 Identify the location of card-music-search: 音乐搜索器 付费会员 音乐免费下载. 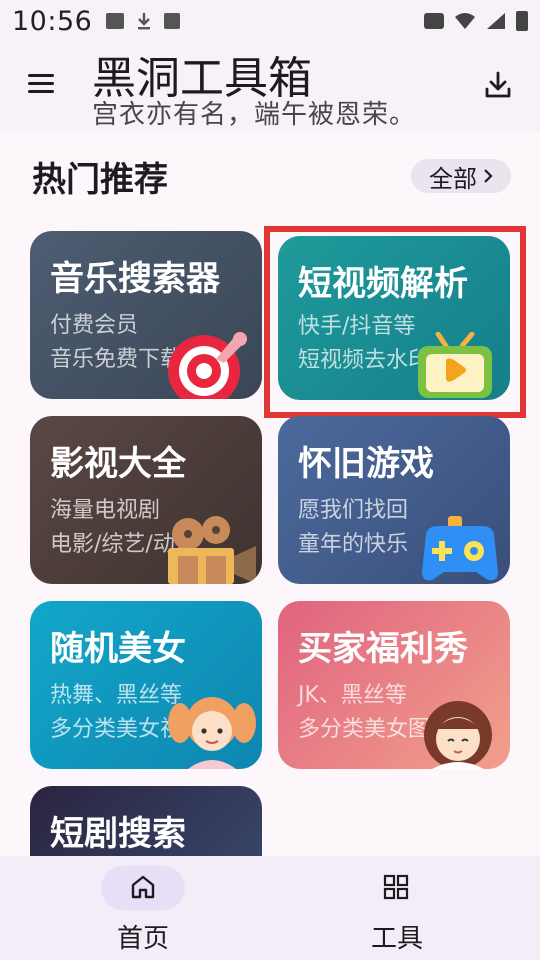
(146, 315).